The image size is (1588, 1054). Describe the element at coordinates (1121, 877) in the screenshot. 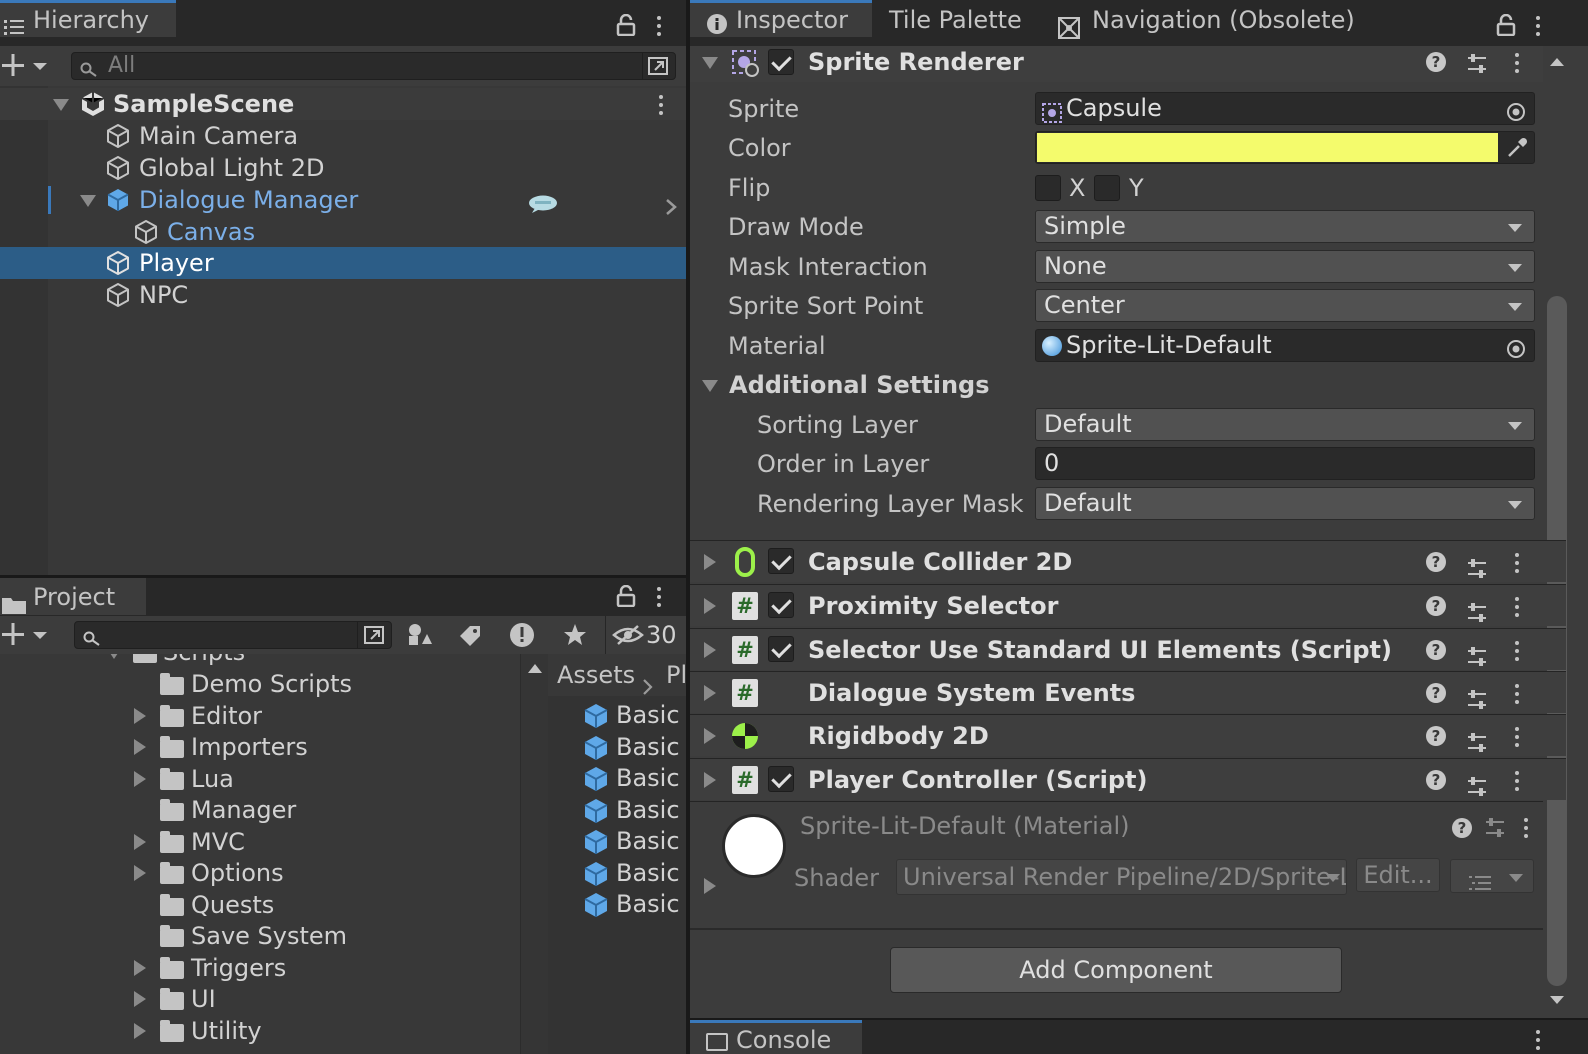

I see `shader-dropdown: Universal Render Pipeline/2D/Sprite-L` at that location.